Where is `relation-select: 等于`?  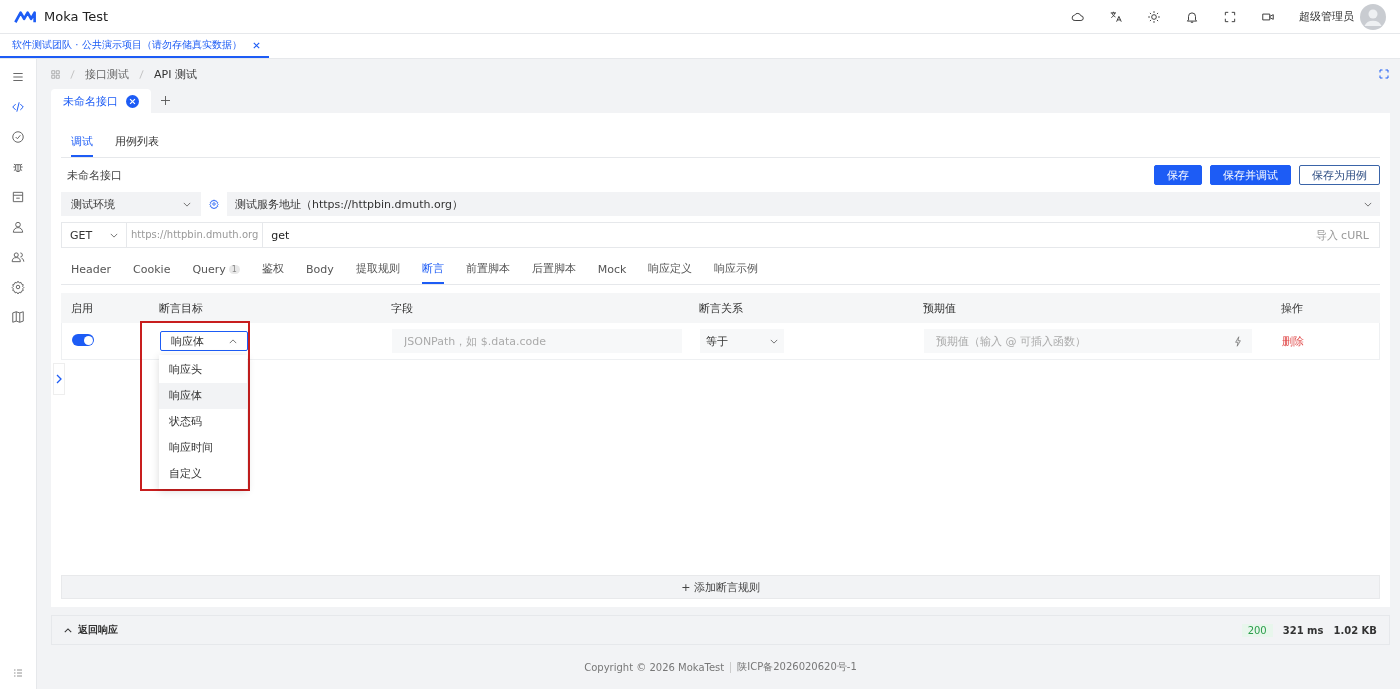 relation-select: 等于 is located at coordinates (742, 341).